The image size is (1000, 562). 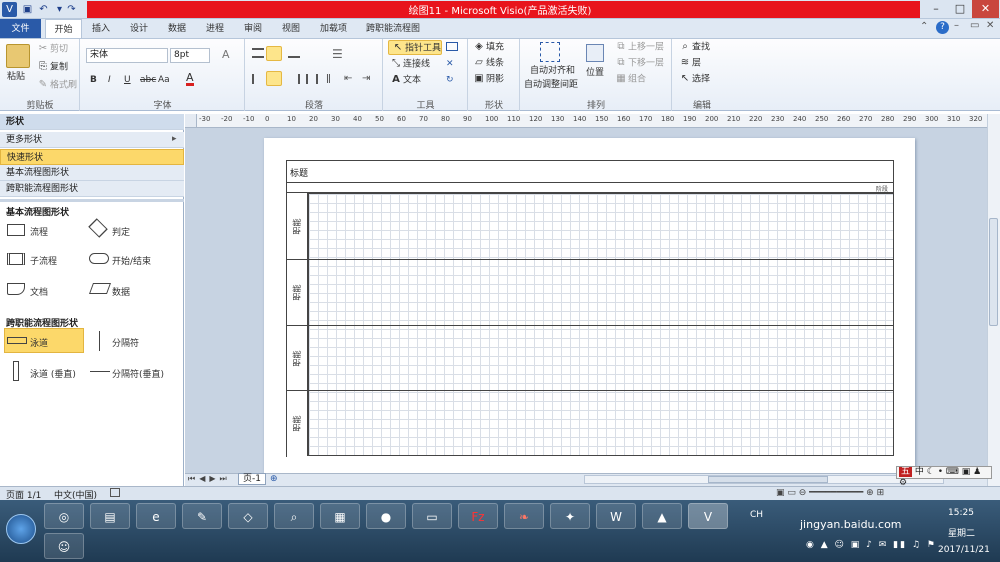 I want to click on tab-data: 数据, so click(x=177, y=29).